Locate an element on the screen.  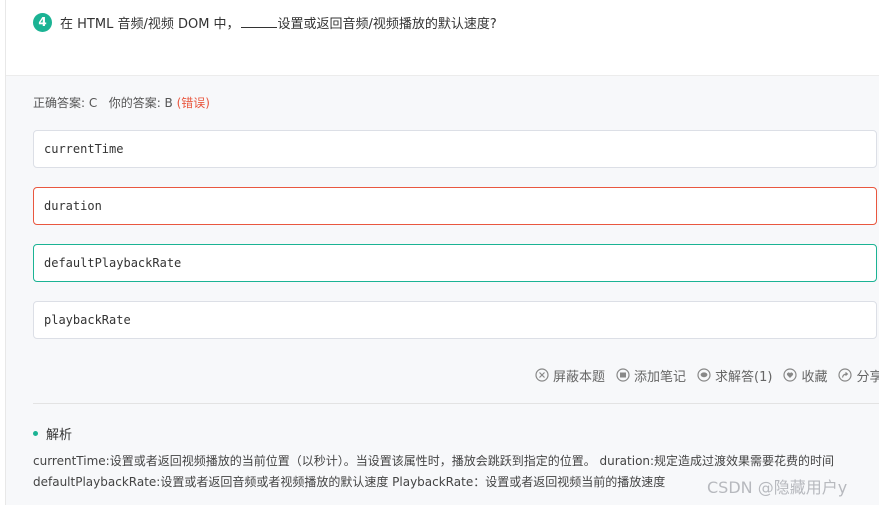
comment-icon is located at coordinates (704, 375).